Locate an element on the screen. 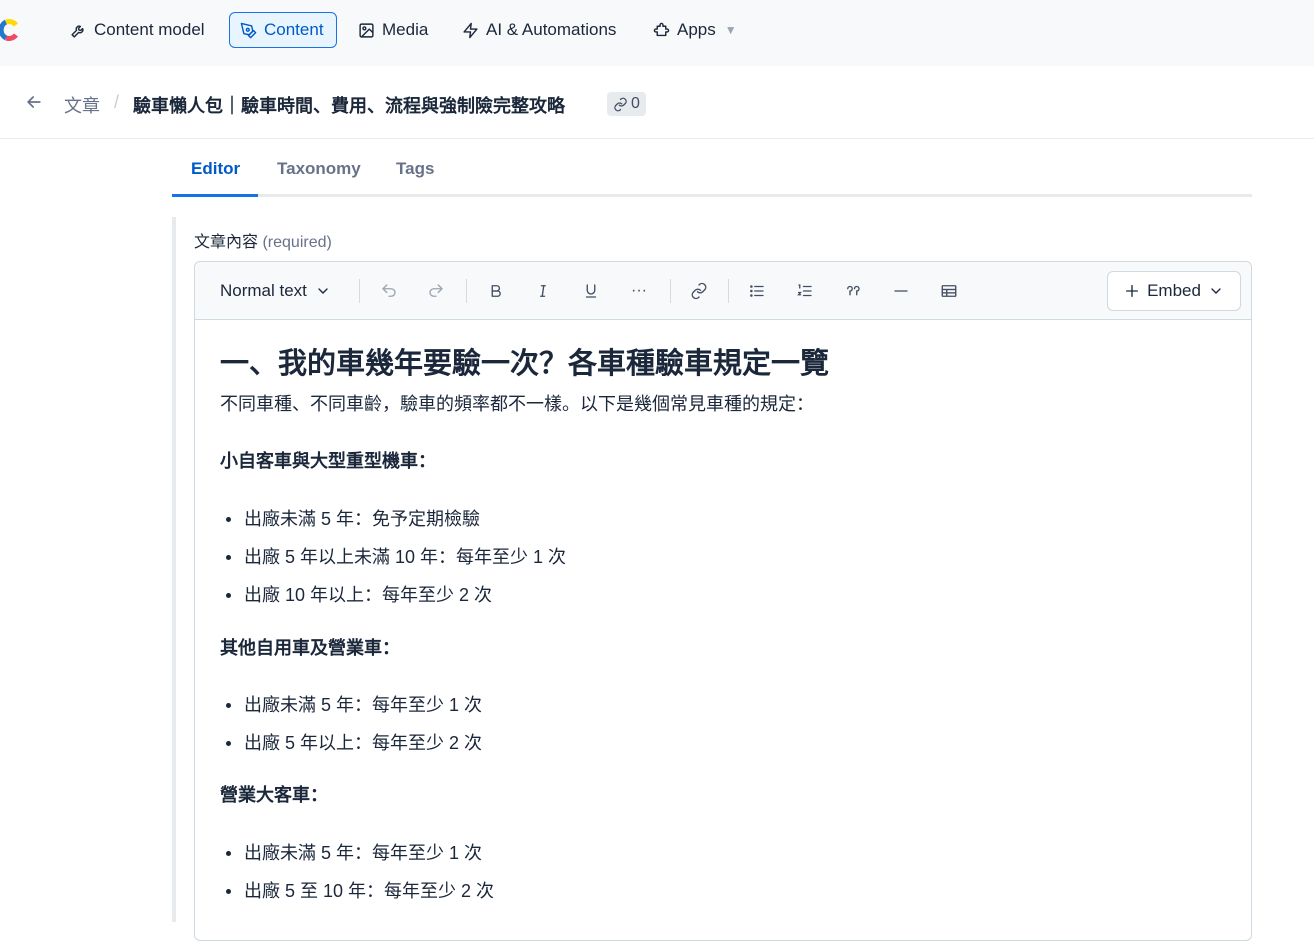 The image size is (1314, 941). plus-icon is located at coordinates (1132, 291).